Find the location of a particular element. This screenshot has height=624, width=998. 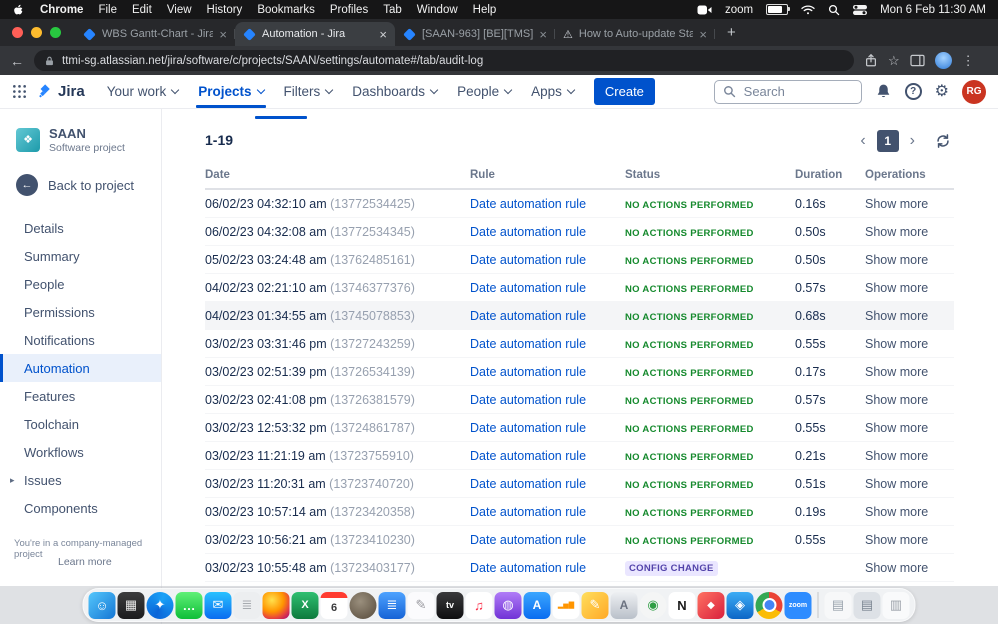

dock-app-store-icon: A is located at coordinates (537, 605).